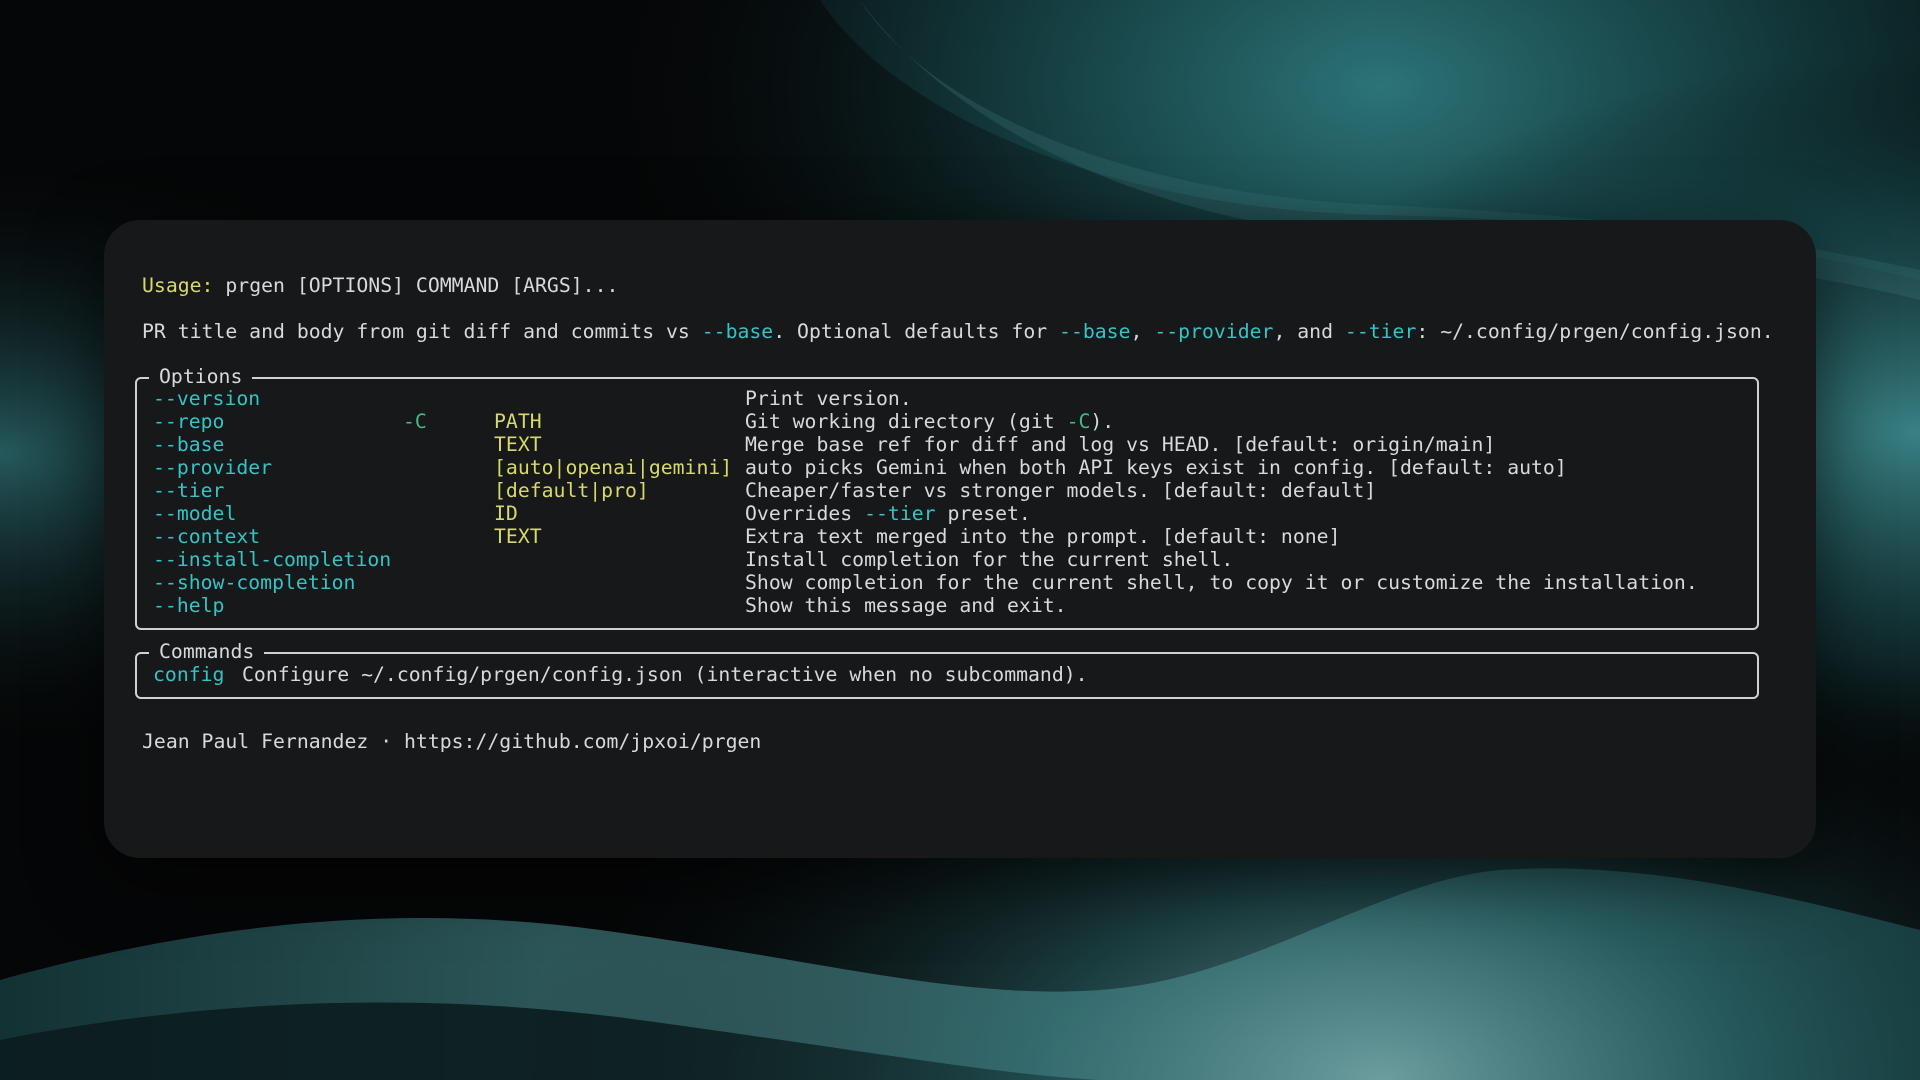 This screenshot has width=1920, height=1080. What do you see at coordinates (1142, 331) in the screenshot?
I see `description-text: ,` at bounding box center [1142, 331].